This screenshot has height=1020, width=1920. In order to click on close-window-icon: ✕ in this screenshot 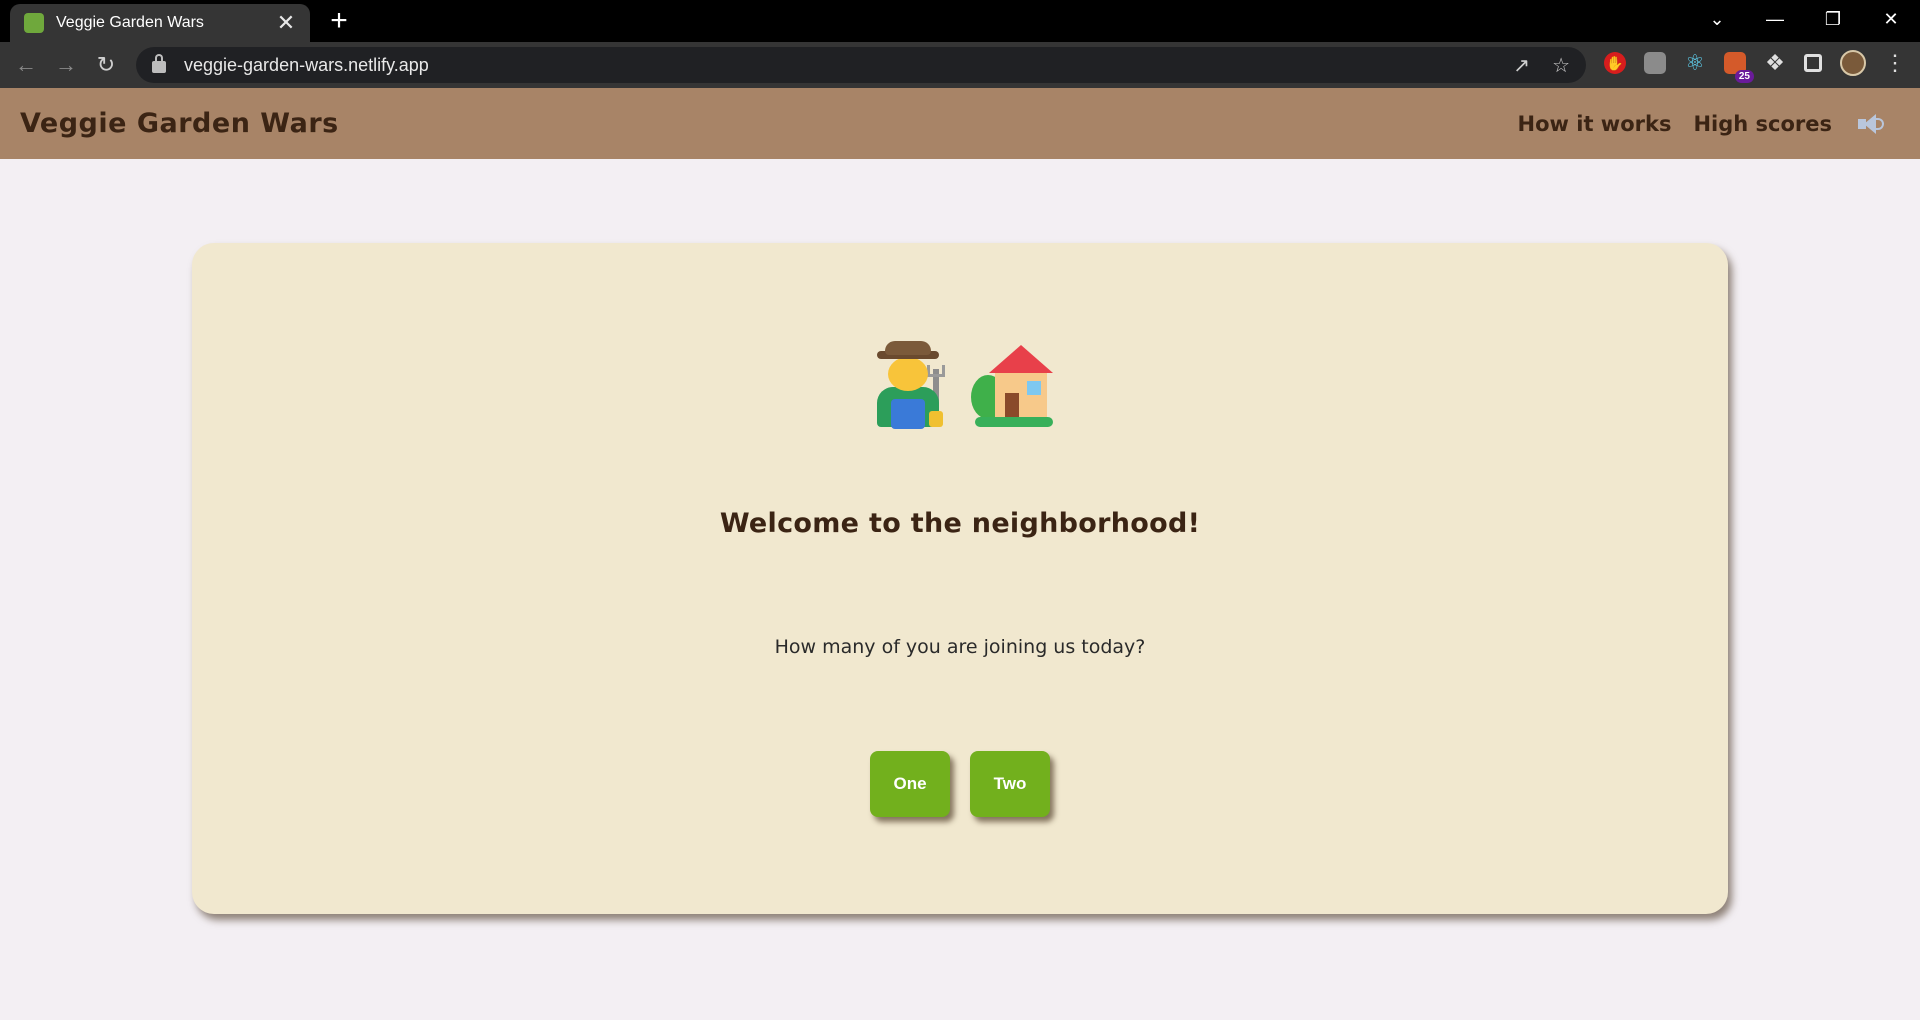, I will do `click(1891, 19)`.